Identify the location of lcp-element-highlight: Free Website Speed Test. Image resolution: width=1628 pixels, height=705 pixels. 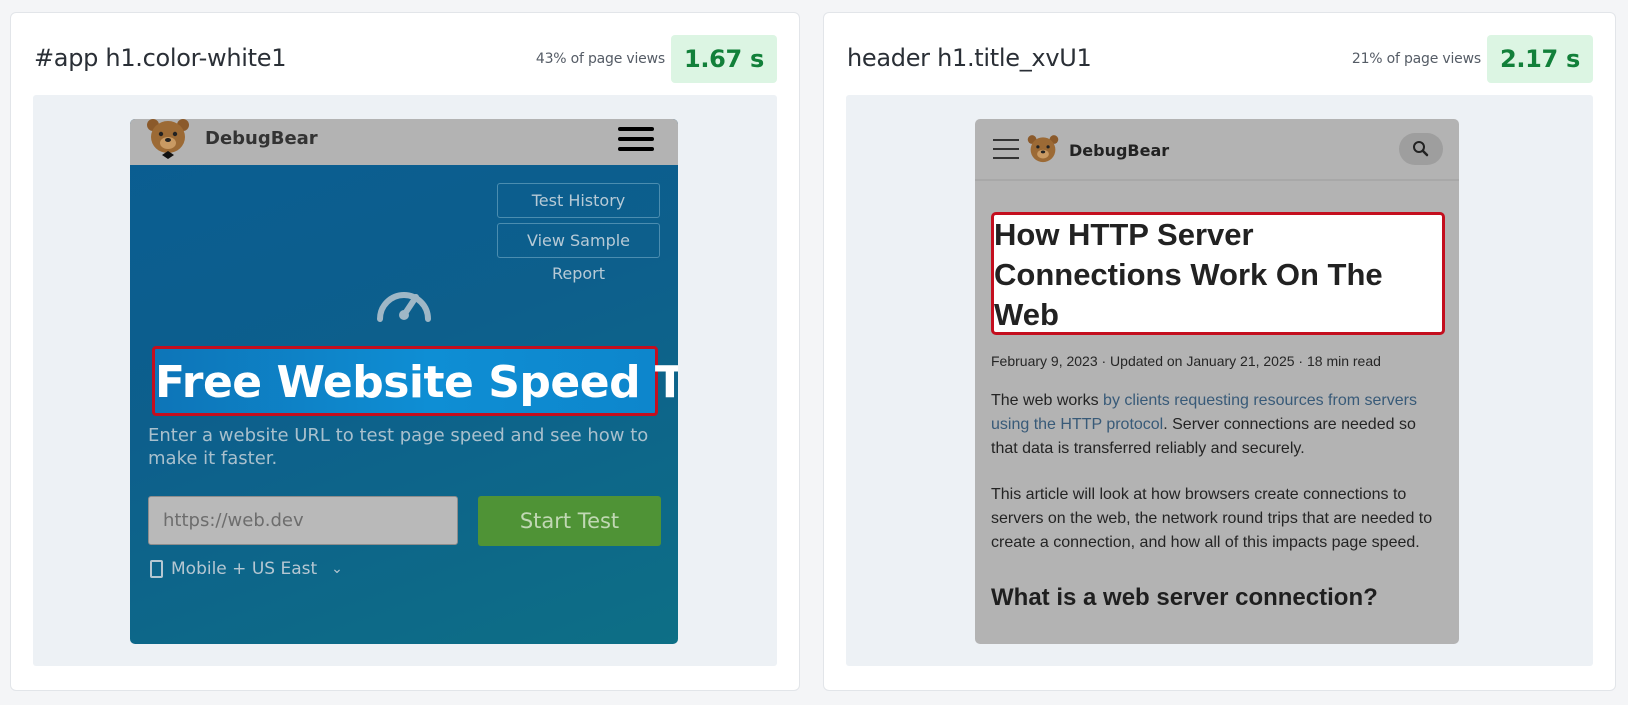
(415, 381).